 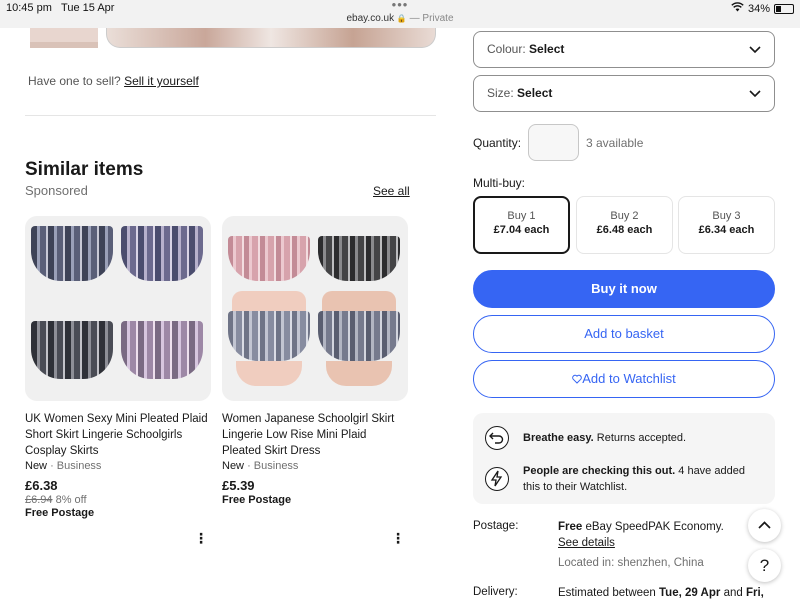 I want to click on product-gallery, so click(x=233, y=38).